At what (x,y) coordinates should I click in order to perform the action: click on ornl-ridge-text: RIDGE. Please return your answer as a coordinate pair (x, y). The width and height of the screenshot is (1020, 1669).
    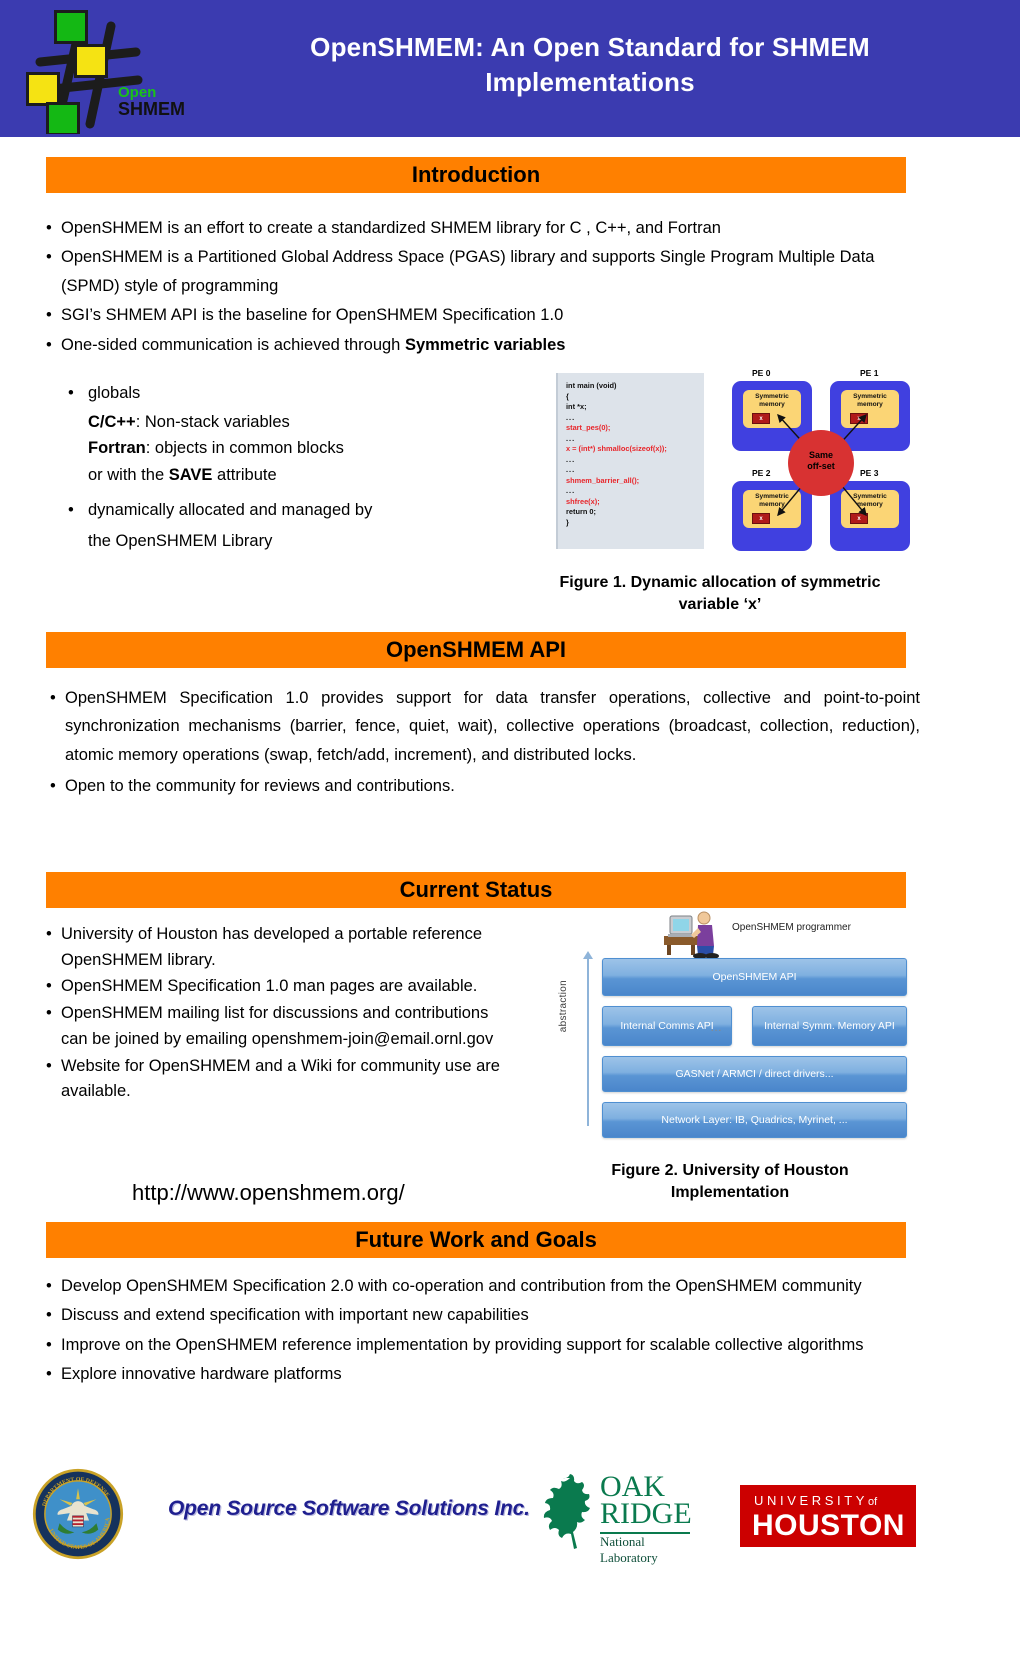
    Looking at the image, I should click on (646, 1513).